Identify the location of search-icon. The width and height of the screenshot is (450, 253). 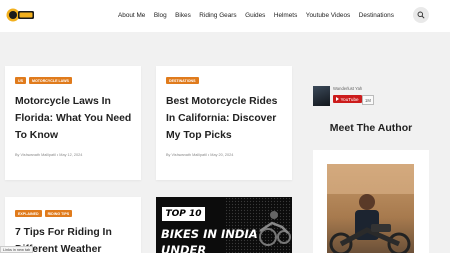
(421, 15).